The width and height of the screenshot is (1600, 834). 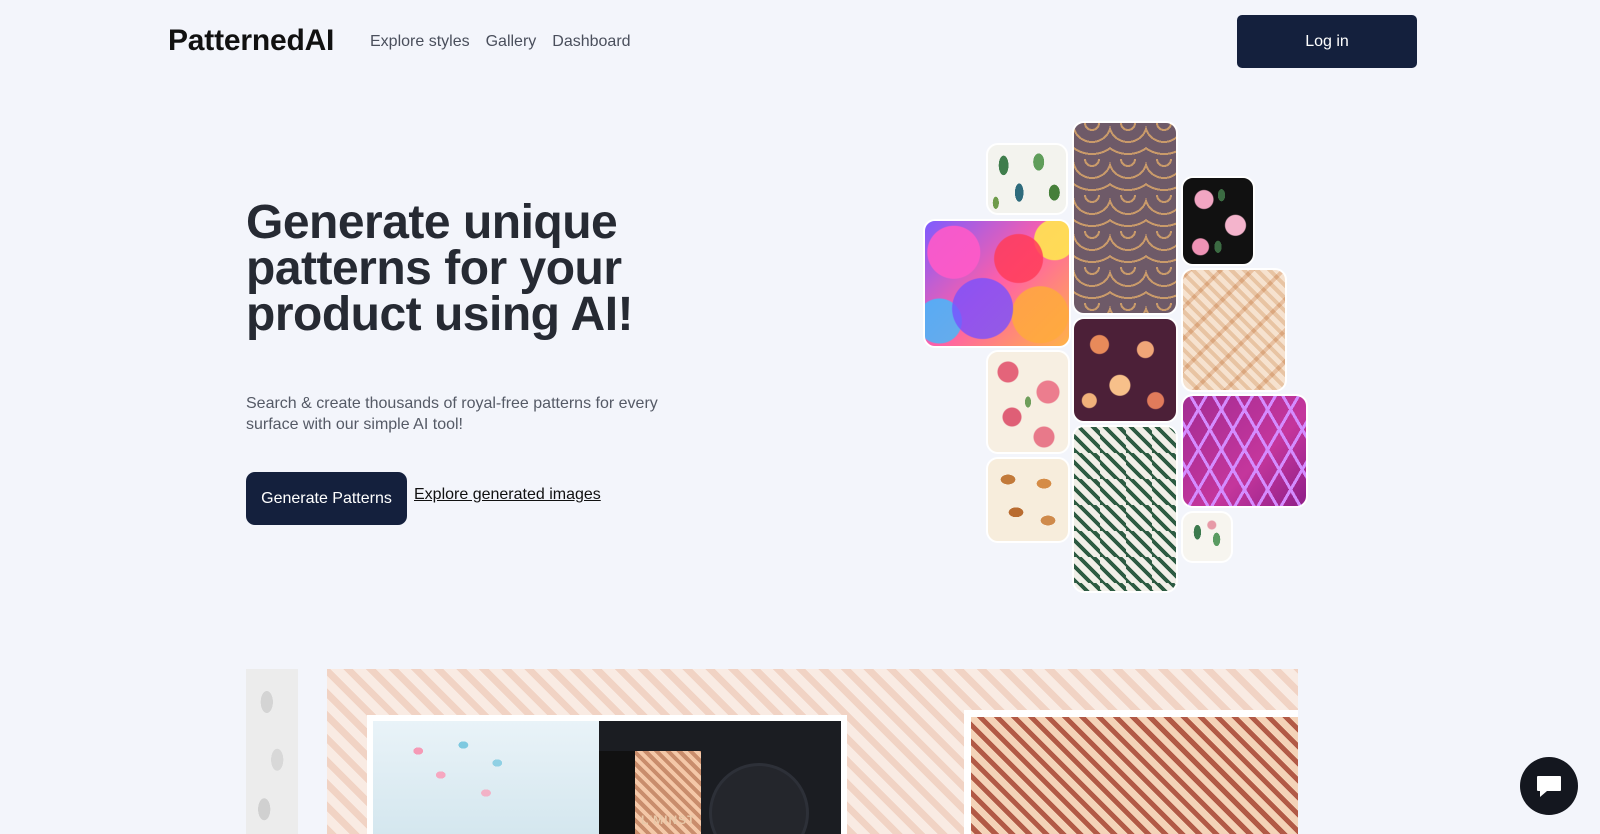 I want to click on pattern-tile-pastries, so click(x=1028, y=500).